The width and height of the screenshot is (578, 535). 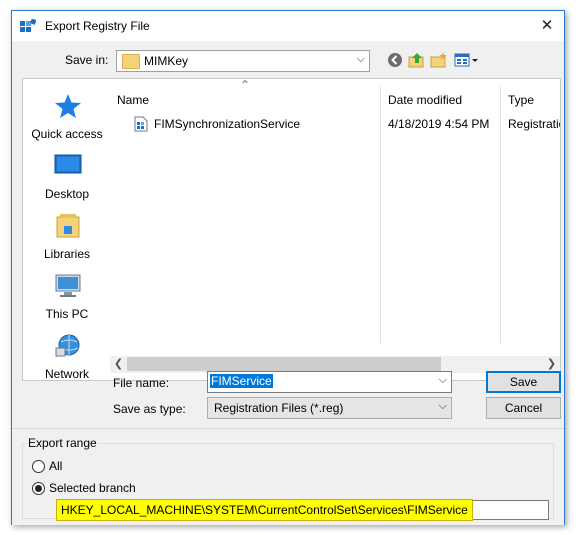 I want to click on sort-ascending-icon: ⌃, so click(x=245, y=85).